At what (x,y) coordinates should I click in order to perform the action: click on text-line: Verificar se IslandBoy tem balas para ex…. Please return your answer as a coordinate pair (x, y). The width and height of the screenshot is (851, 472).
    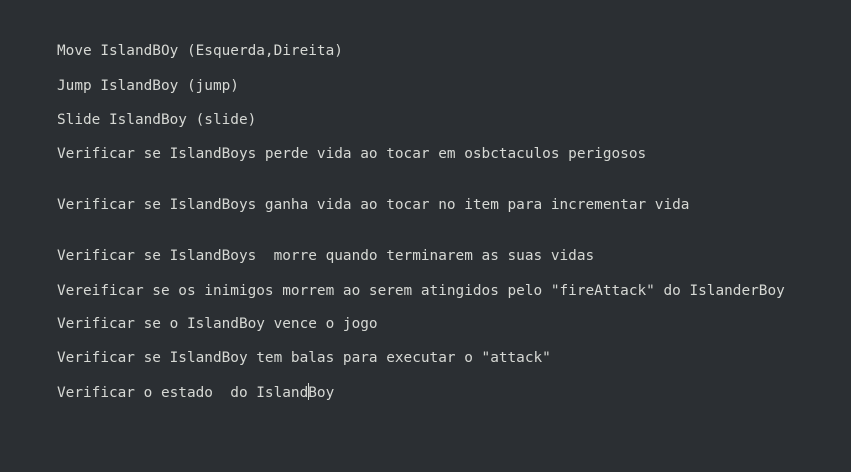
    Looking at the image, I should click on (304, 358).